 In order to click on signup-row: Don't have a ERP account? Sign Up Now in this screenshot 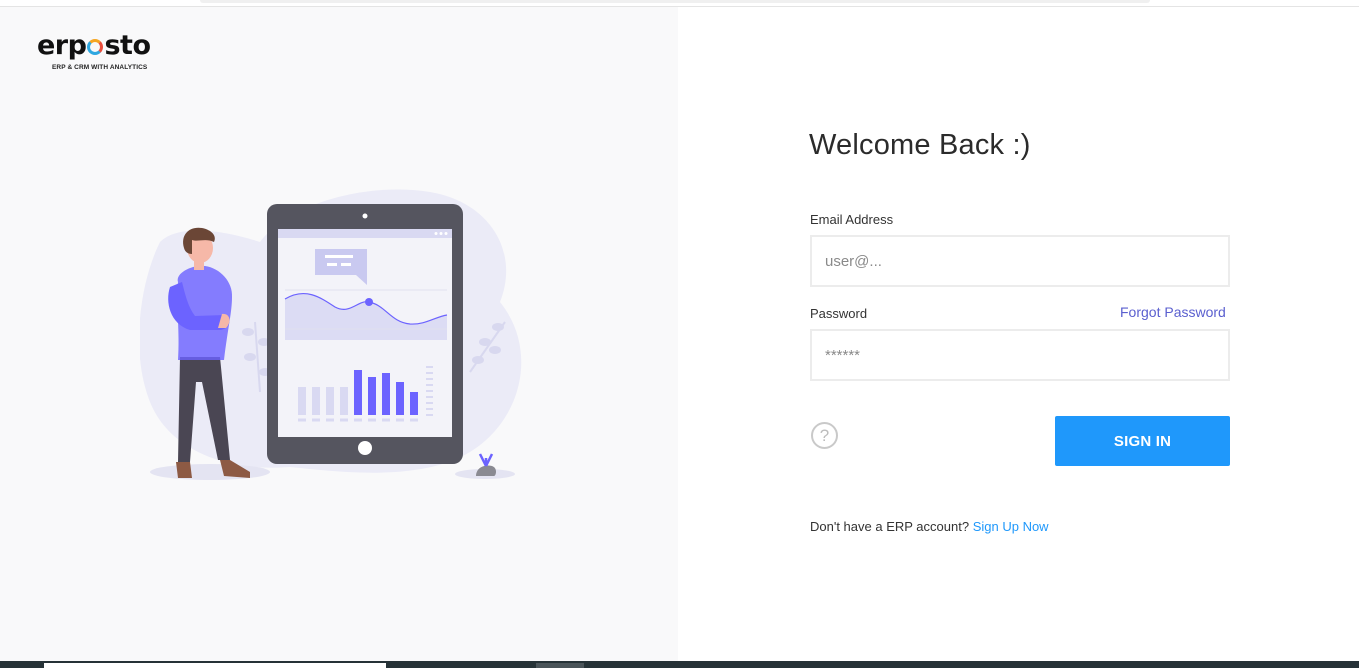, I will do `click(929, 526)`.